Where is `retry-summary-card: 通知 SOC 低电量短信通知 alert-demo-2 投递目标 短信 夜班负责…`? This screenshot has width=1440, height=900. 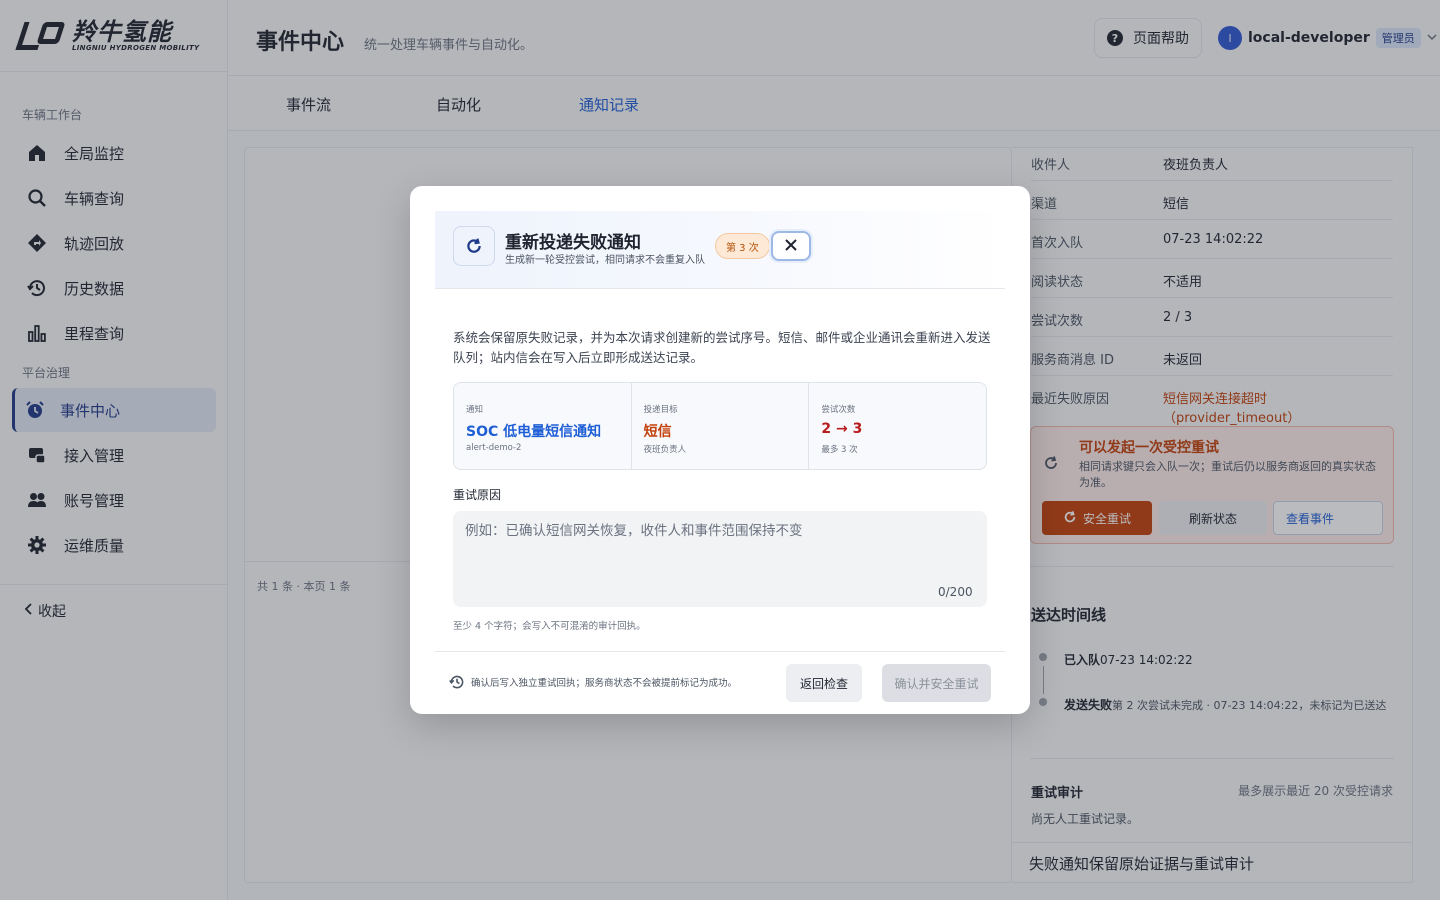
retry-summary-card: 通知 SOC 低电量短信通知 alert-demo-2 投递目标 短信 夜班负责… is located at coordinates (720, 426).